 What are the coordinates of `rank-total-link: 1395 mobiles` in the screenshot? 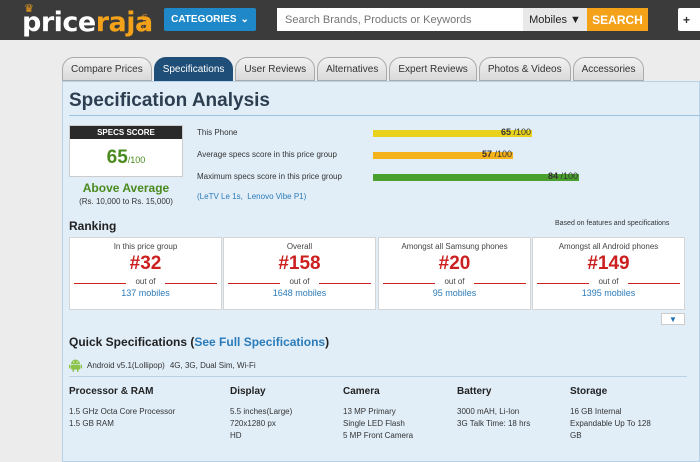 It's located at (608, 293).